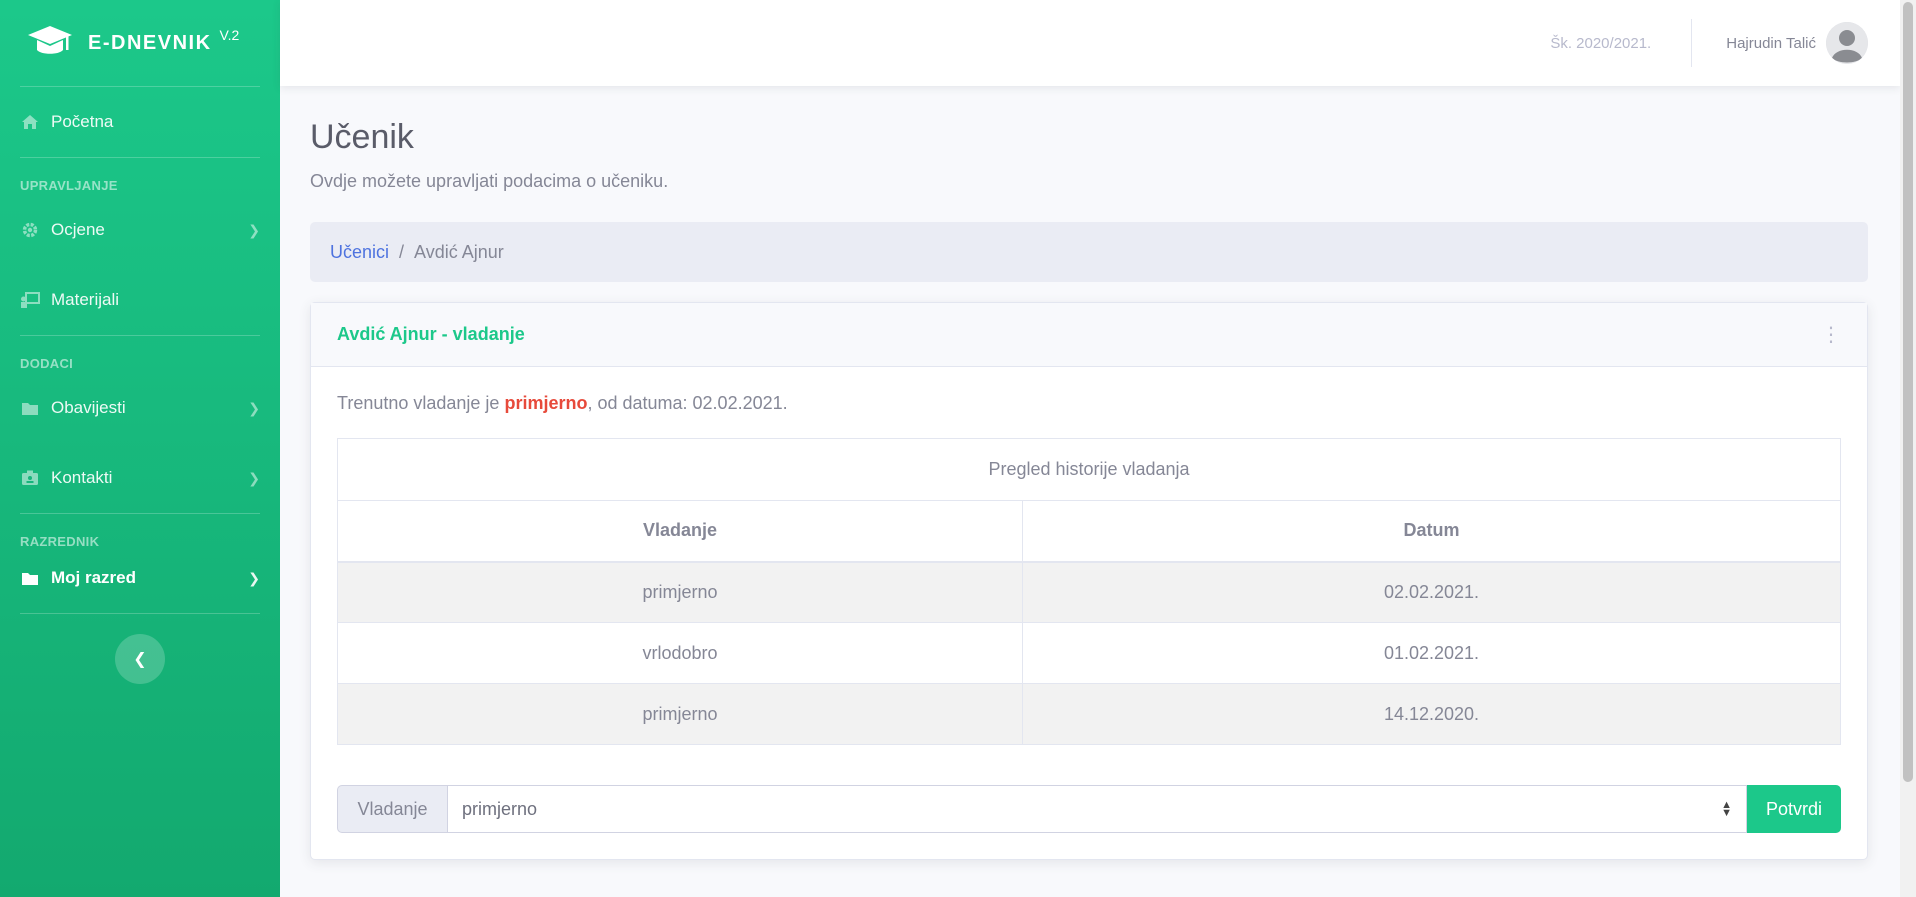 This screenshot has height=897, width=1916. What do you see at coordinates (1089, 335) in the screenshot?
I see `card-header: Avdić Ajnur - vladanje ⋮` at bounding box center [1089, 335].